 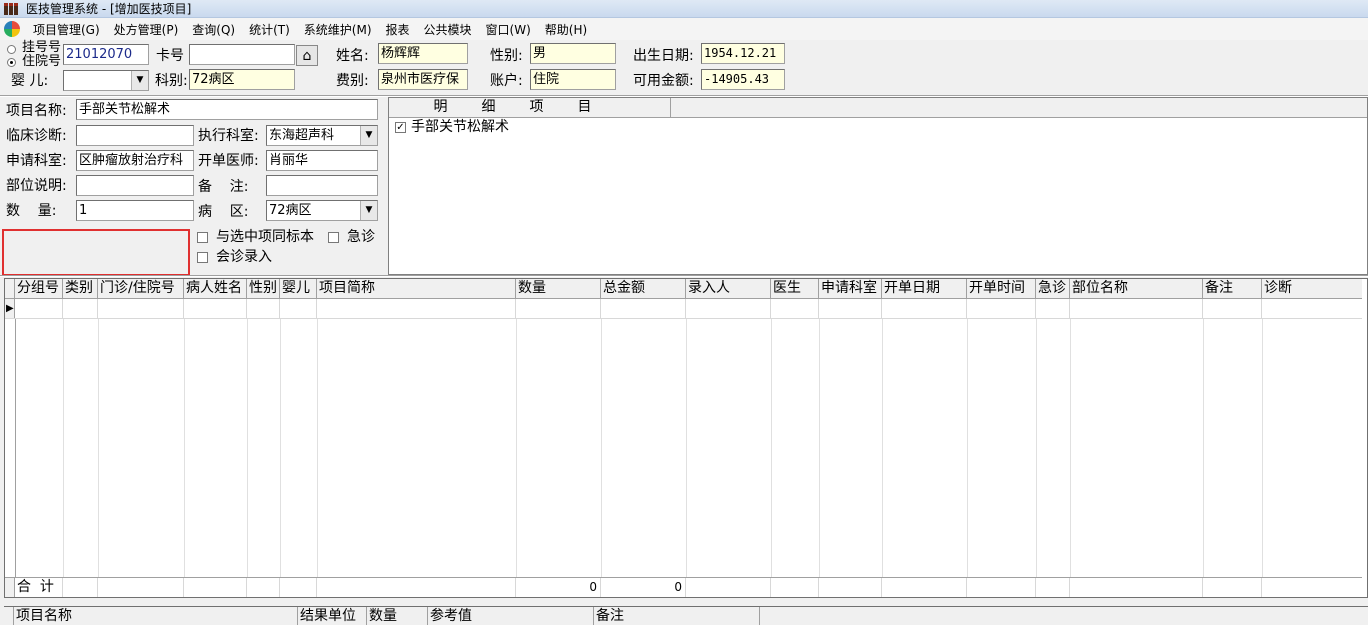 What do you see at coordinates (423, 79) in the screenshot?
I see `fee-field: 泉州市医疗保` at bounding box center [423, 79].